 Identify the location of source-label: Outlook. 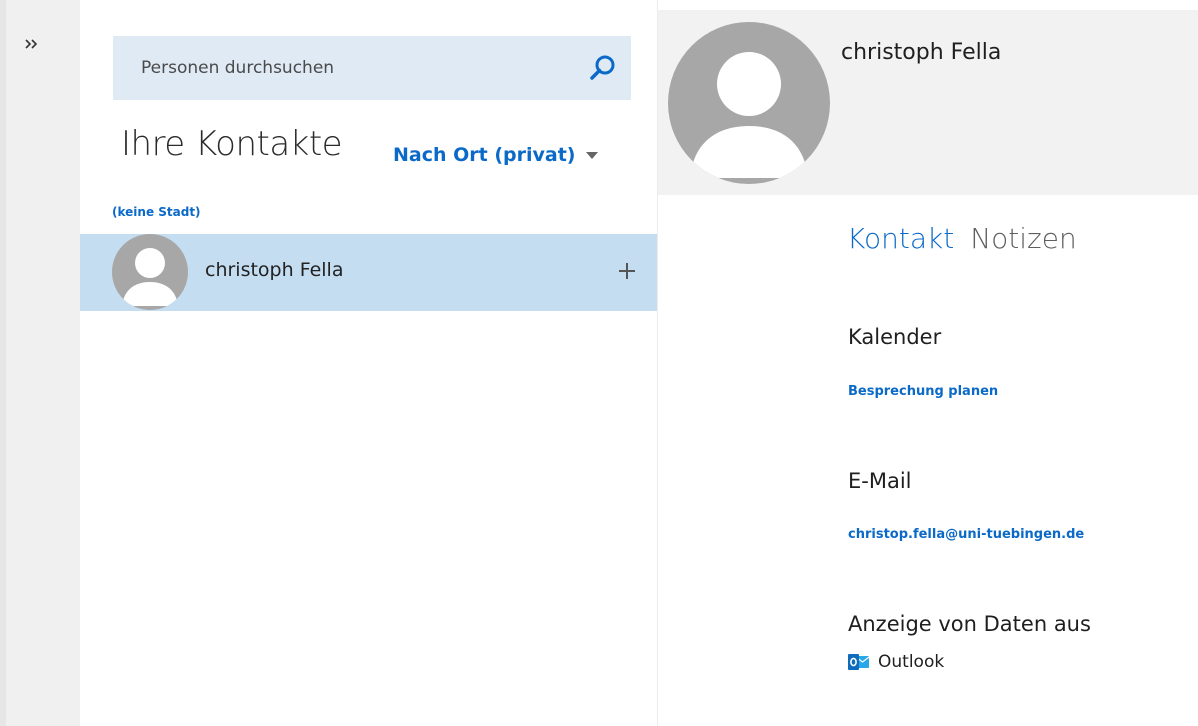
(911, 662).